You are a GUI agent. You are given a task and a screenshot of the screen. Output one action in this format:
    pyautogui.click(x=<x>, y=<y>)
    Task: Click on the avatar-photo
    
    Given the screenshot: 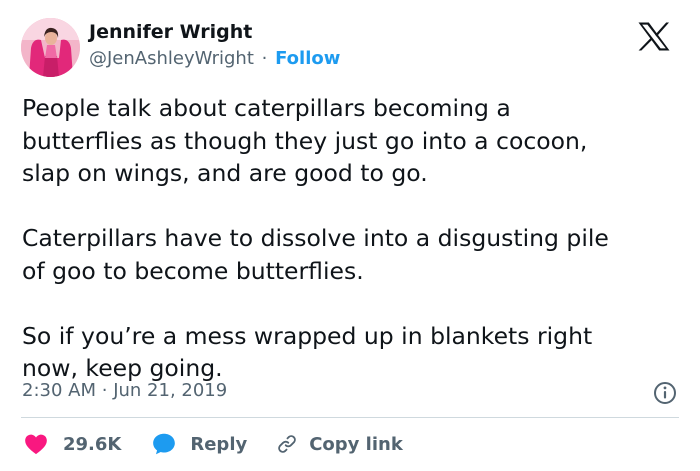 What is the action you would take?
    pyautogui.click(x=50, y=47)
    